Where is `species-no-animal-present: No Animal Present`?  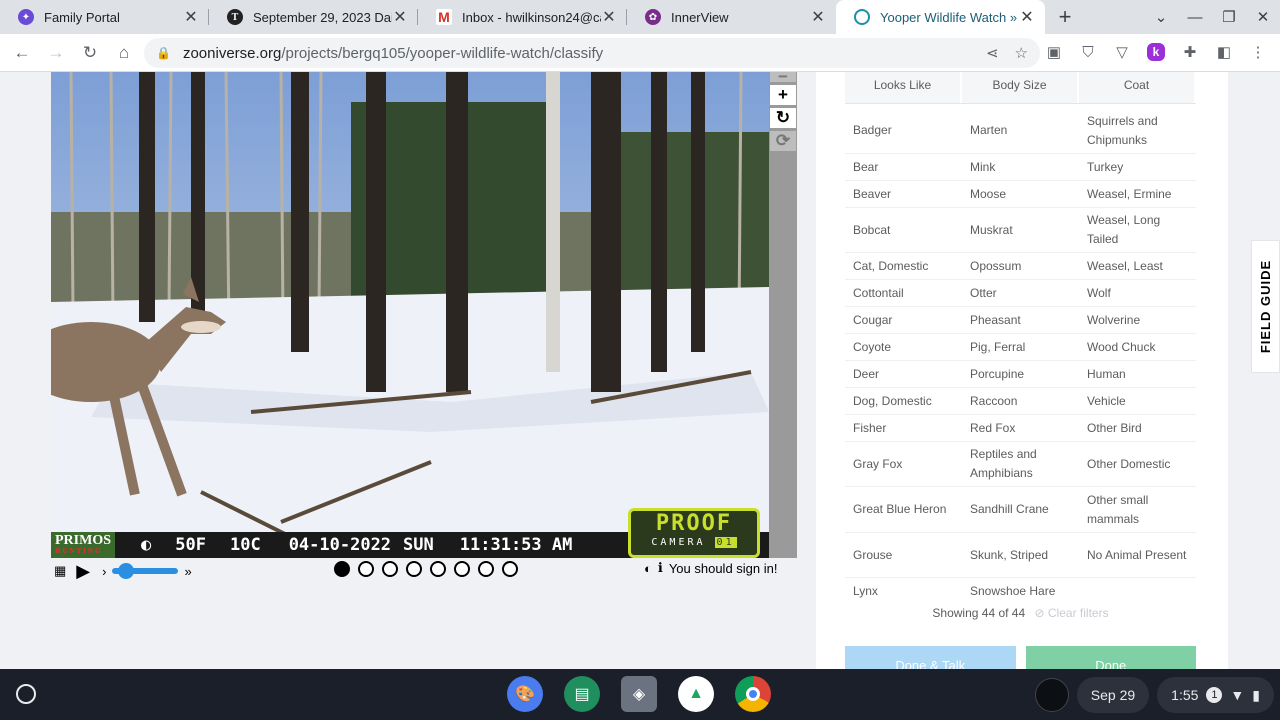
species-no-animal-present: No Animal Present is located at coordinates (1137, 555).